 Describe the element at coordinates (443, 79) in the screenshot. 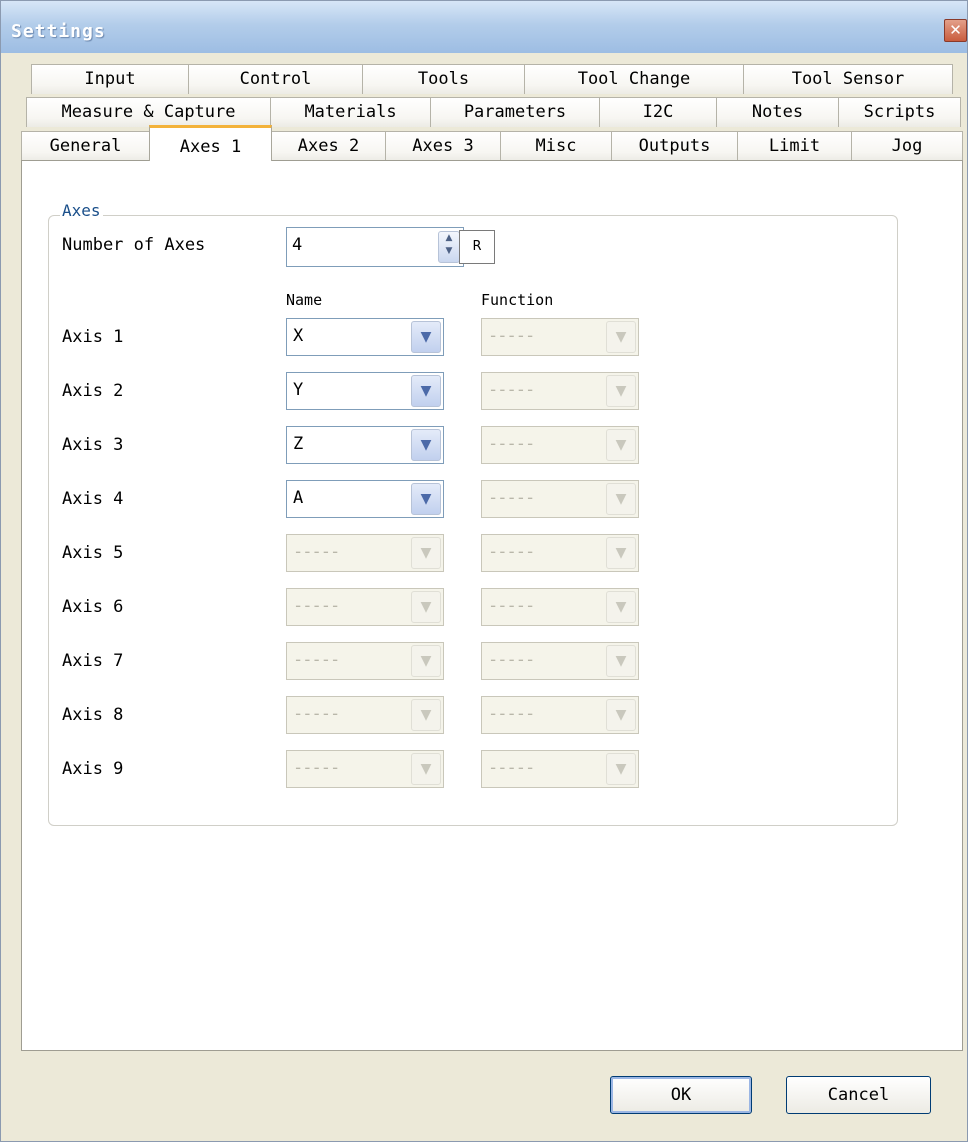

I see `tab-tools: Tools` at that location.